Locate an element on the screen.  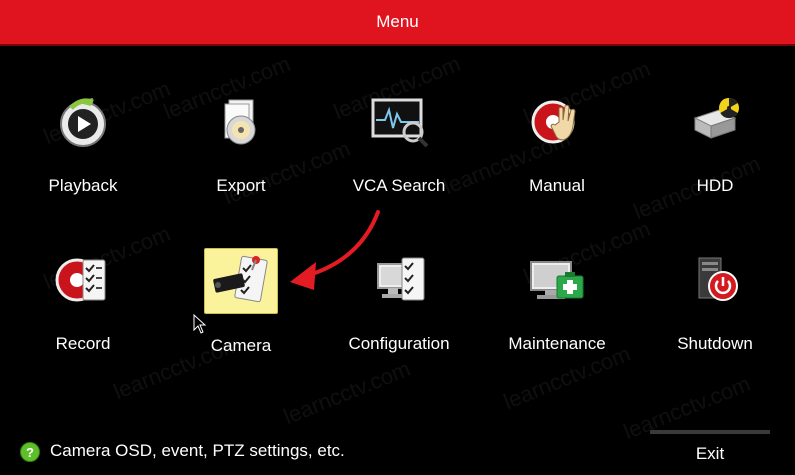
camera-settings-icon is located at coordinates (241, 281).